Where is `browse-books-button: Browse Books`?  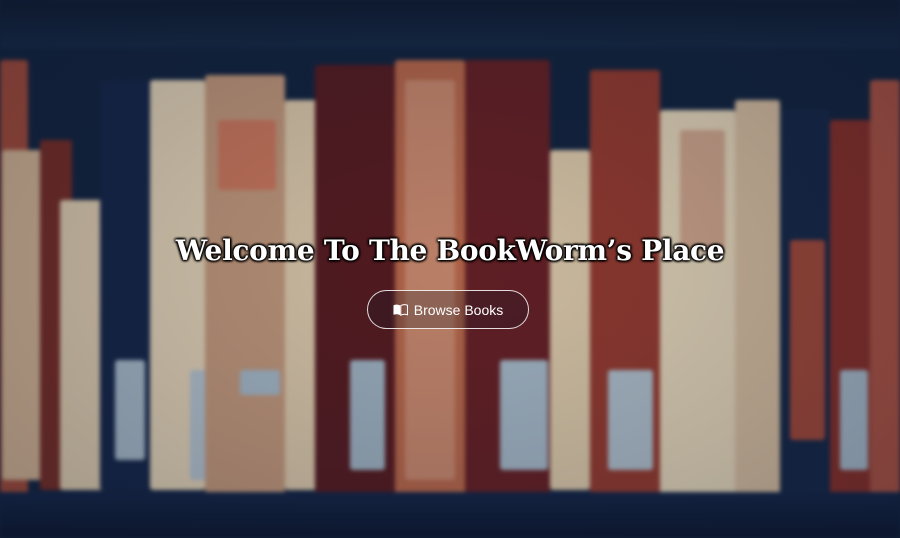 browse-books-button: Browse Books is located at coordinates (448, 309).